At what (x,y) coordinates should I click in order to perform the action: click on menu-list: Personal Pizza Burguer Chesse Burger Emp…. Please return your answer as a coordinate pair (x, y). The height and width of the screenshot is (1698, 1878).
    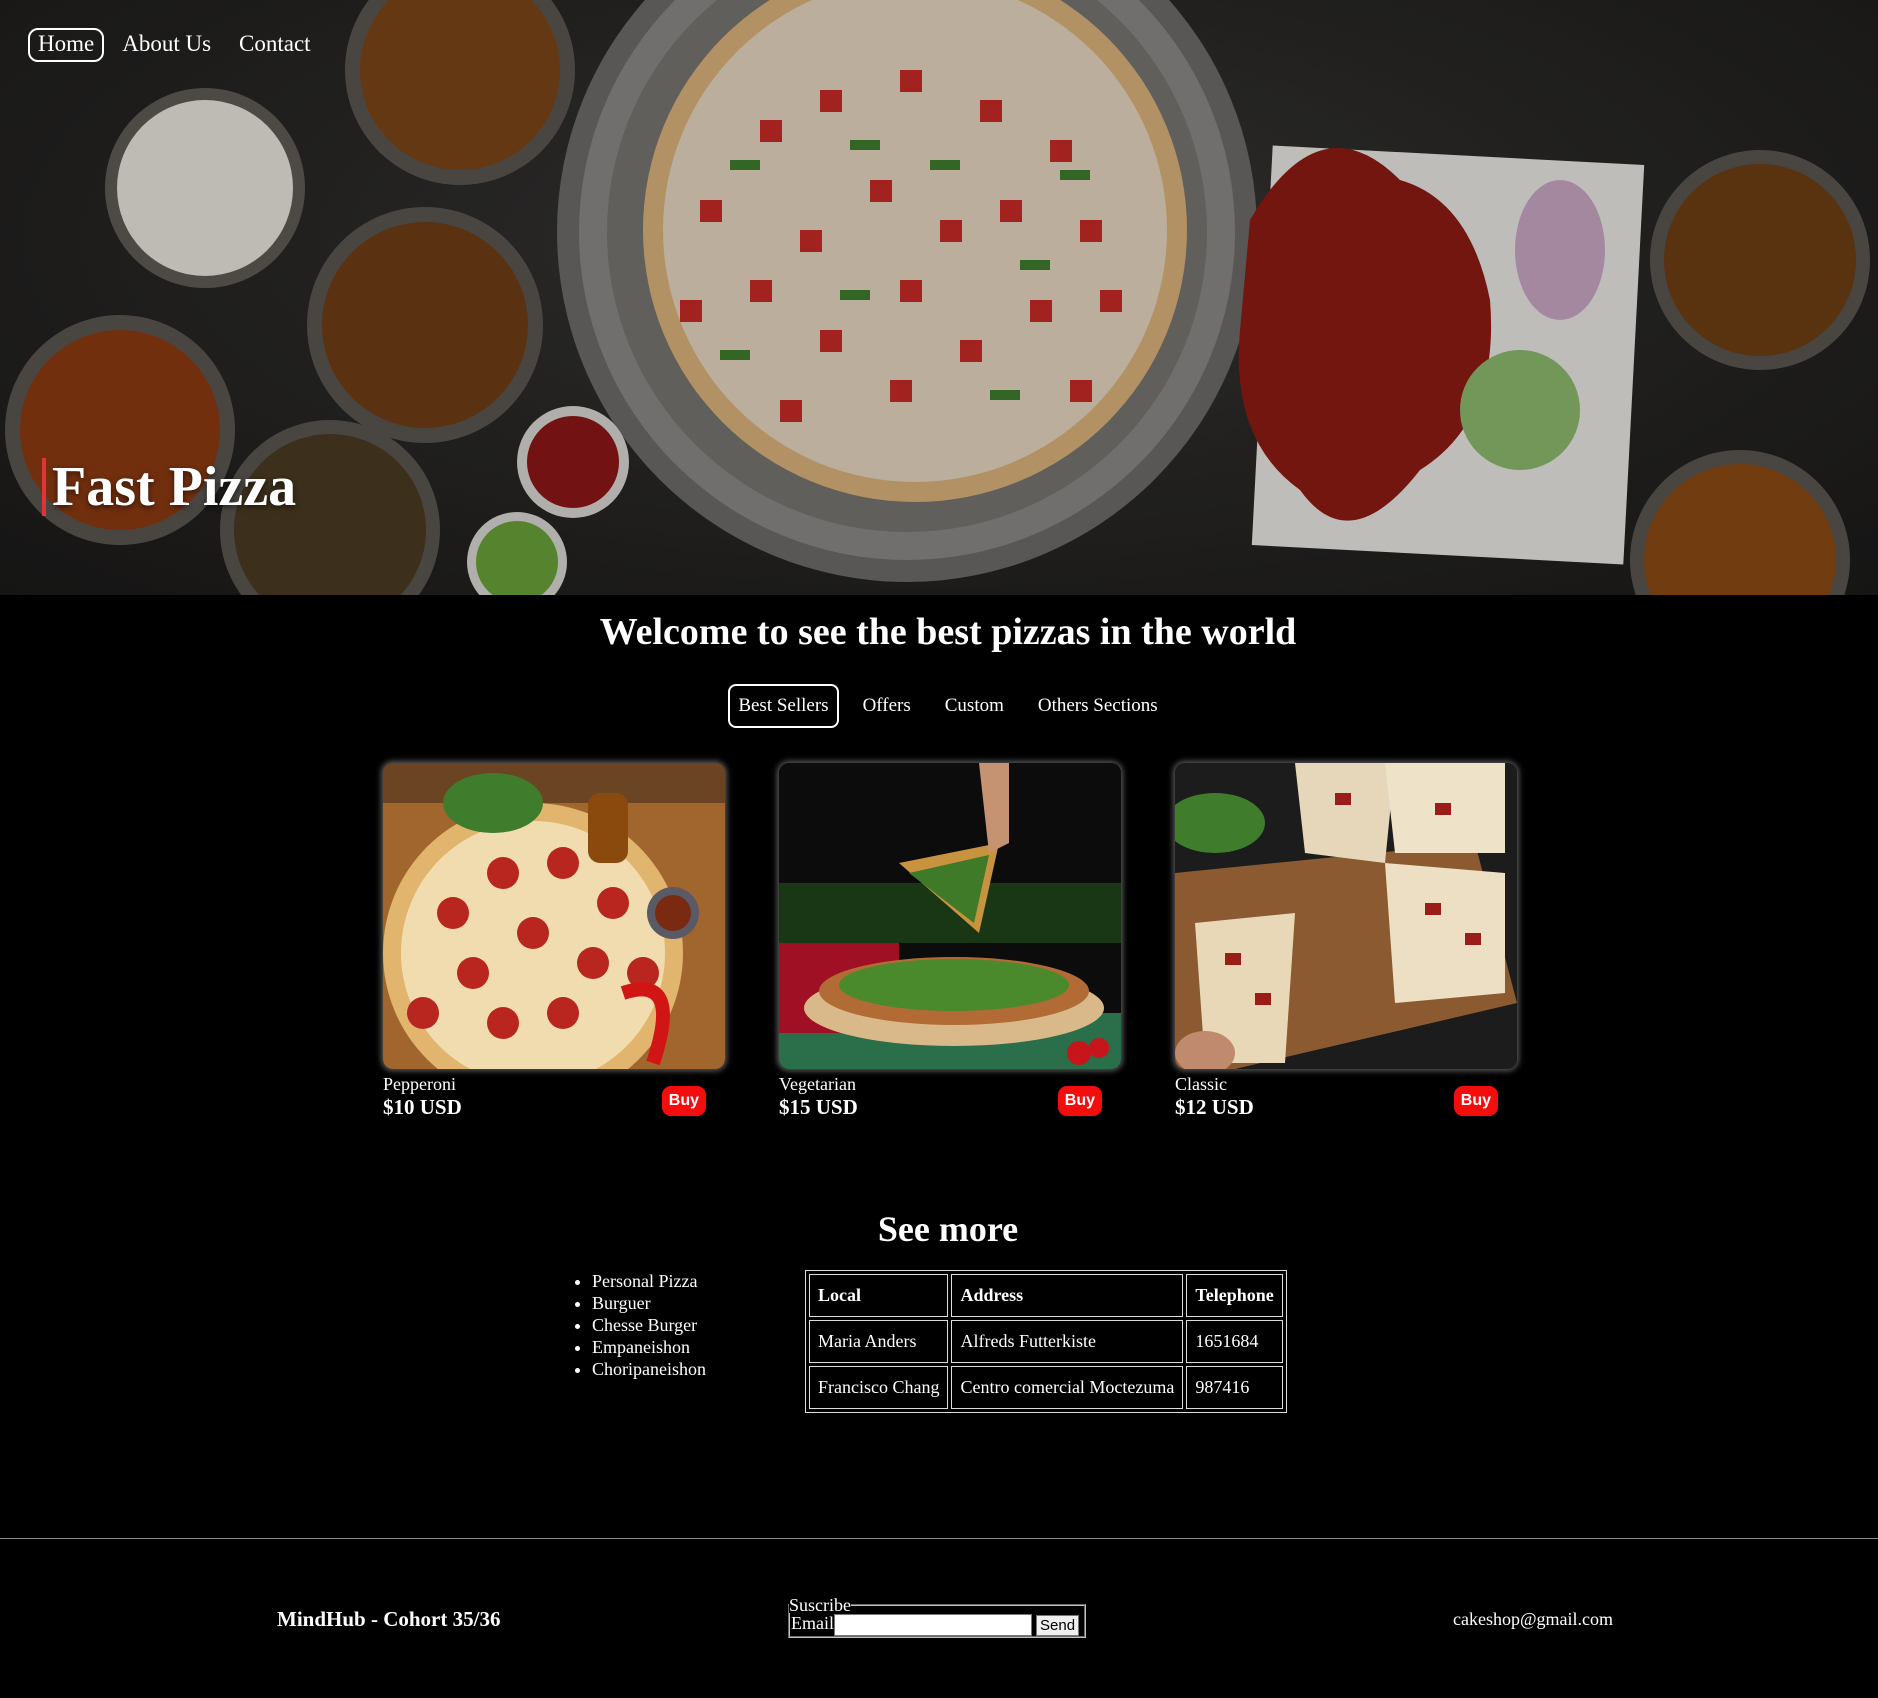
    Looking at the image, I should click on (649, 1325).